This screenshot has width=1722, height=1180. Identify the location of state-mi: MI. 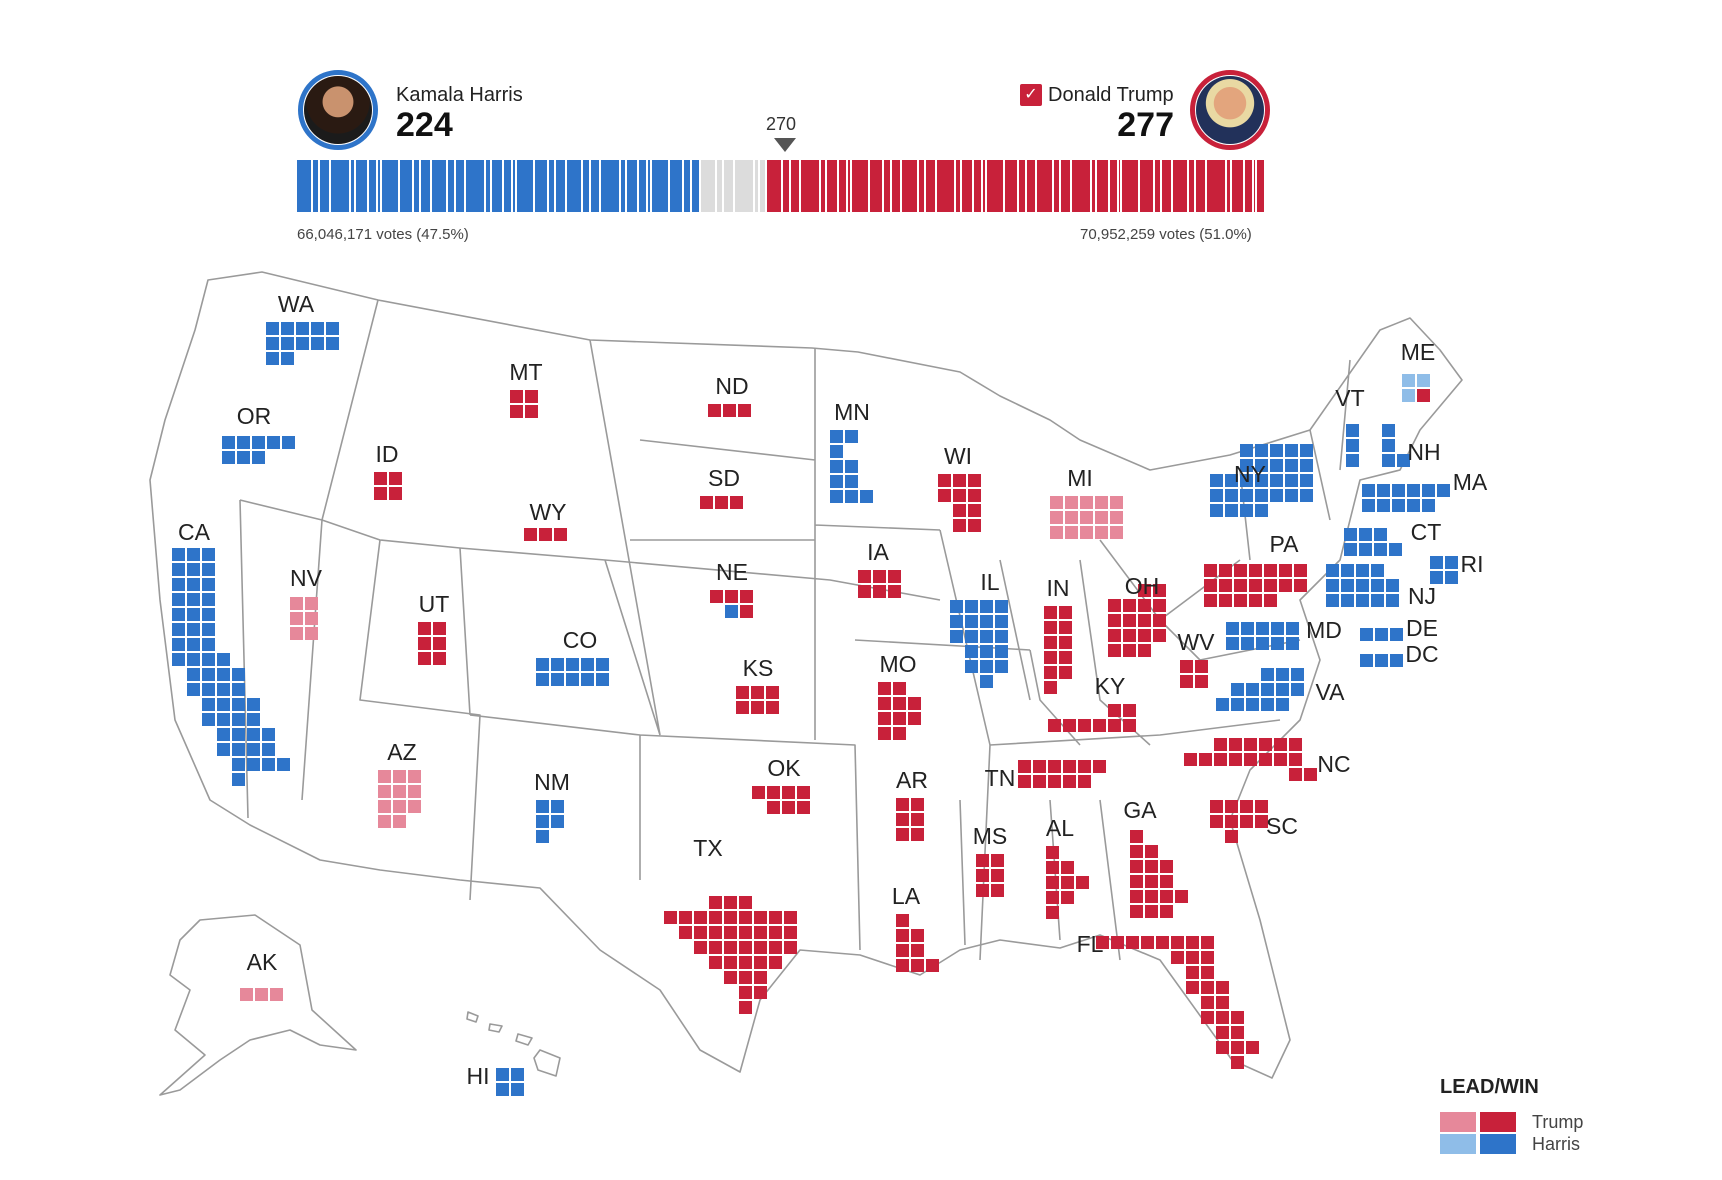
(1086, 502).